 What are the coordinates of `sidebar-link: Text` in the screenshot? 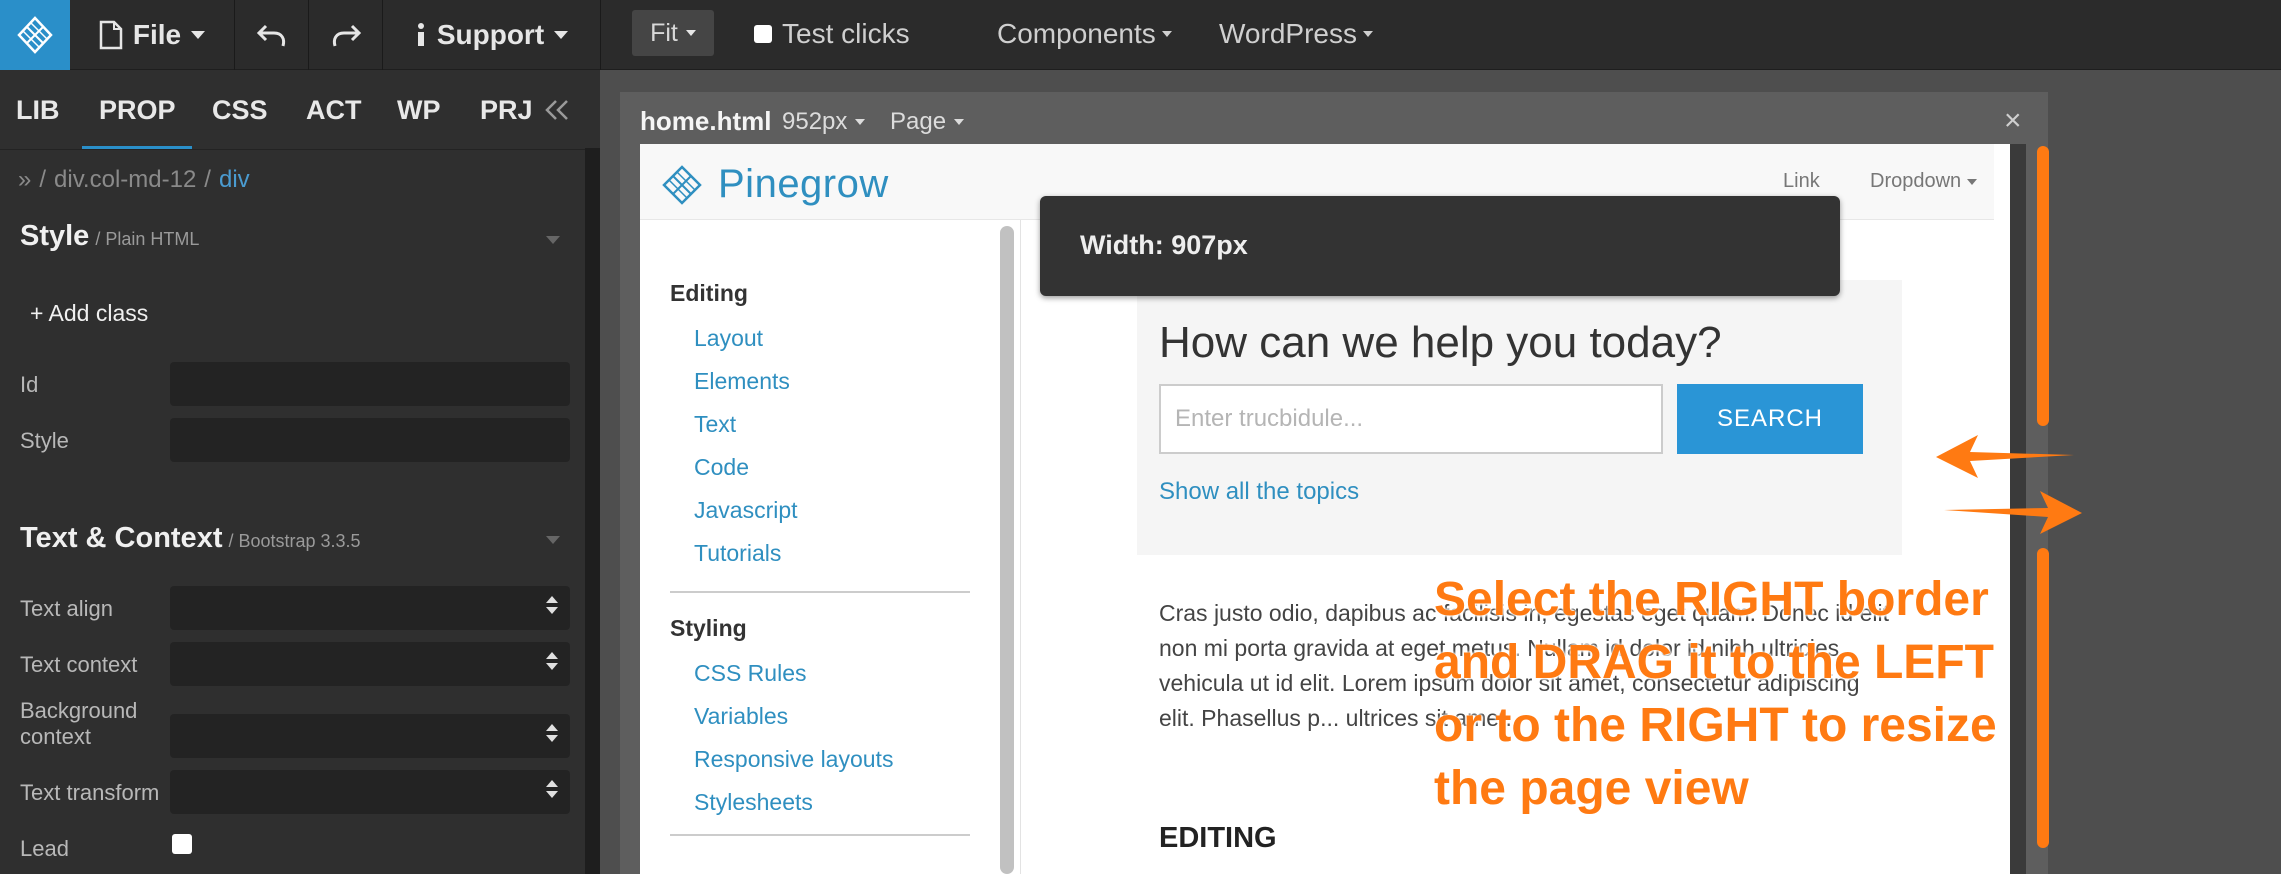 It's located at (832, 424).